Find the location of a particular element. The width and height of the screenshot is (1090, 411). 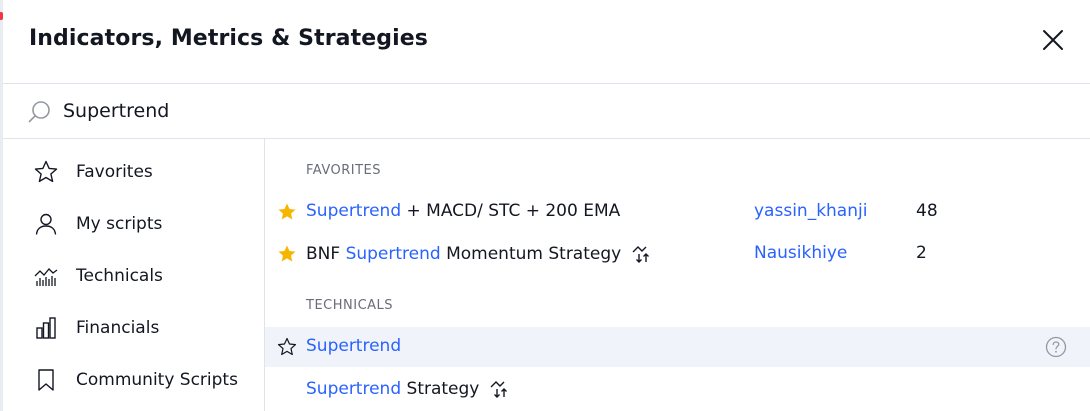

section-title-favorites: FAVORITES is located at coordinates (344, 170).